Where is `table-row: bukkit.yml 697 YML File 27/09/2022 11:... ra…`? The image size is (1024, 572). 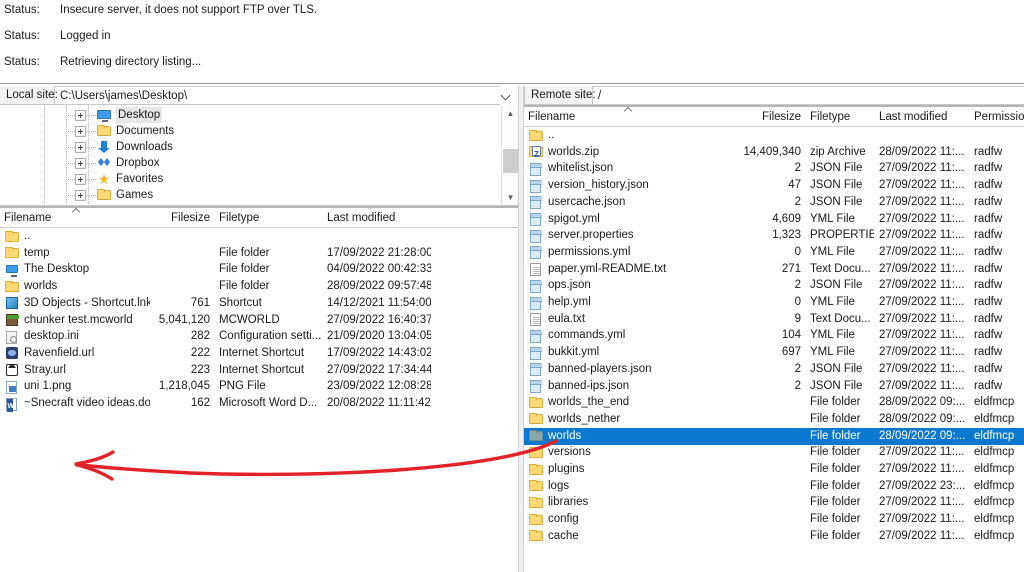
table-row: bukkit.yml 697 YML File 27/09/2022 11:... ra… is located at coordinates (774, 352).